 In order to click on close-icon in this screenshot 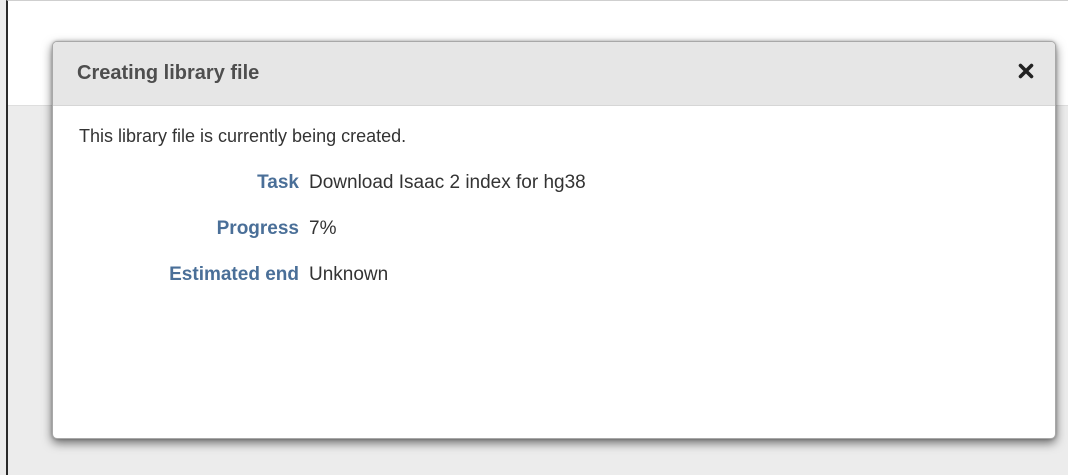, I will do `click(1026, 71)`.